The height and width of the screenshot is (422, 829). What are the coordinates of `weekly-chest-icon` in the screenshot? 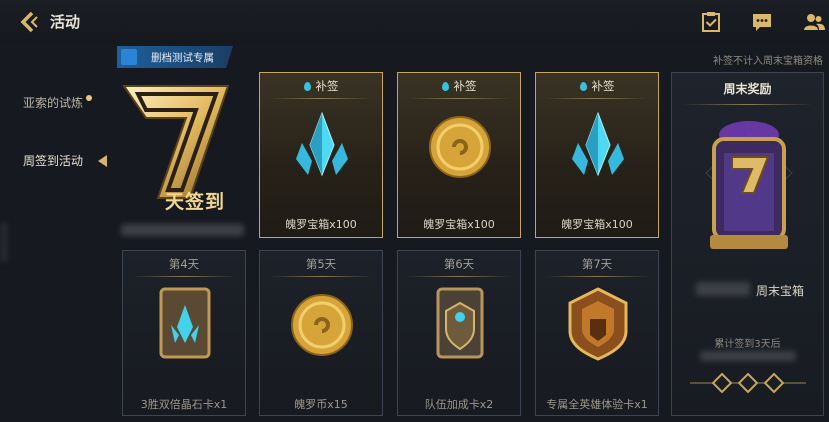 It's located at (749, 185).